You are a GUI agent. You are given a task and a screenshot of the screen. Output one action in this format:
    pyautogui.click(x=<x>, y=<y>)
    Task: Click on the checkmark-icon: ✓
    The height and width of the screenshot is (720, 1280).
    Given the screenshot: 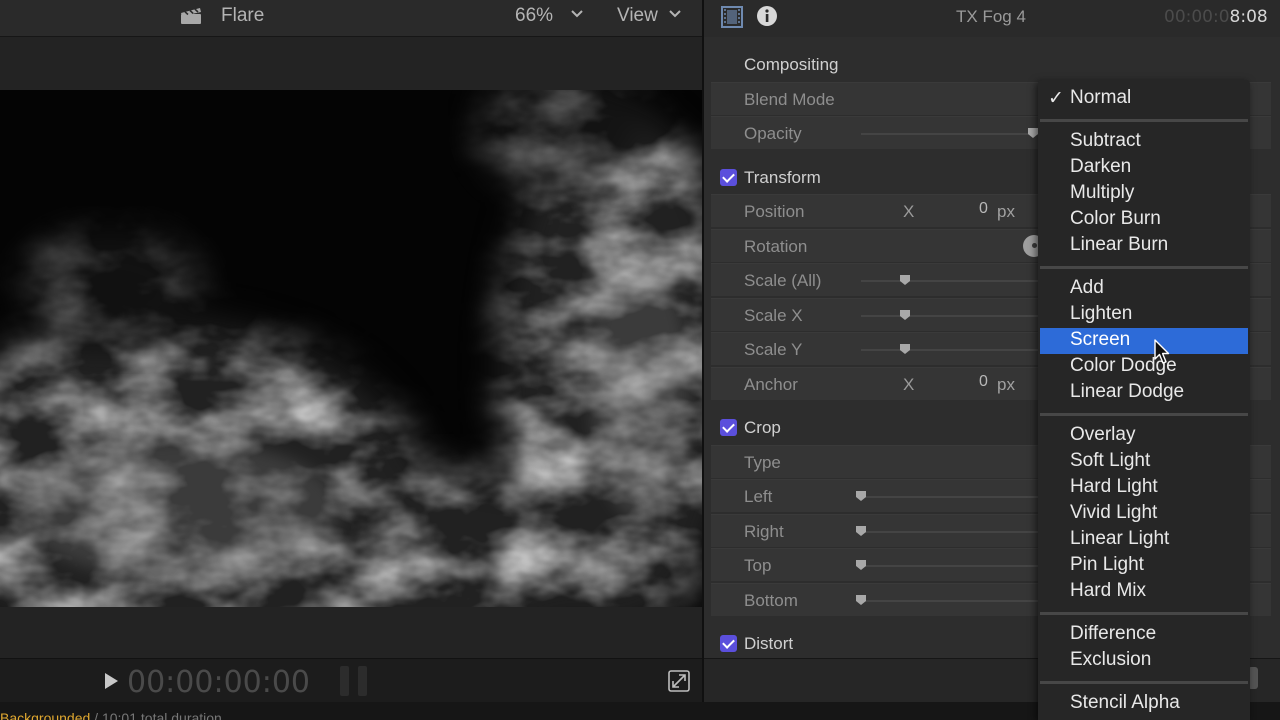 What is the action you would take?
    pyautogui.click(x=1056, y=98)
    